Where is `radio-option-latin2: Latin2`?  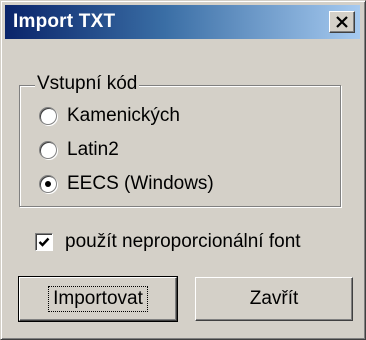
radio-option-latin2: Latin2 is located at coordinates (79, 150).